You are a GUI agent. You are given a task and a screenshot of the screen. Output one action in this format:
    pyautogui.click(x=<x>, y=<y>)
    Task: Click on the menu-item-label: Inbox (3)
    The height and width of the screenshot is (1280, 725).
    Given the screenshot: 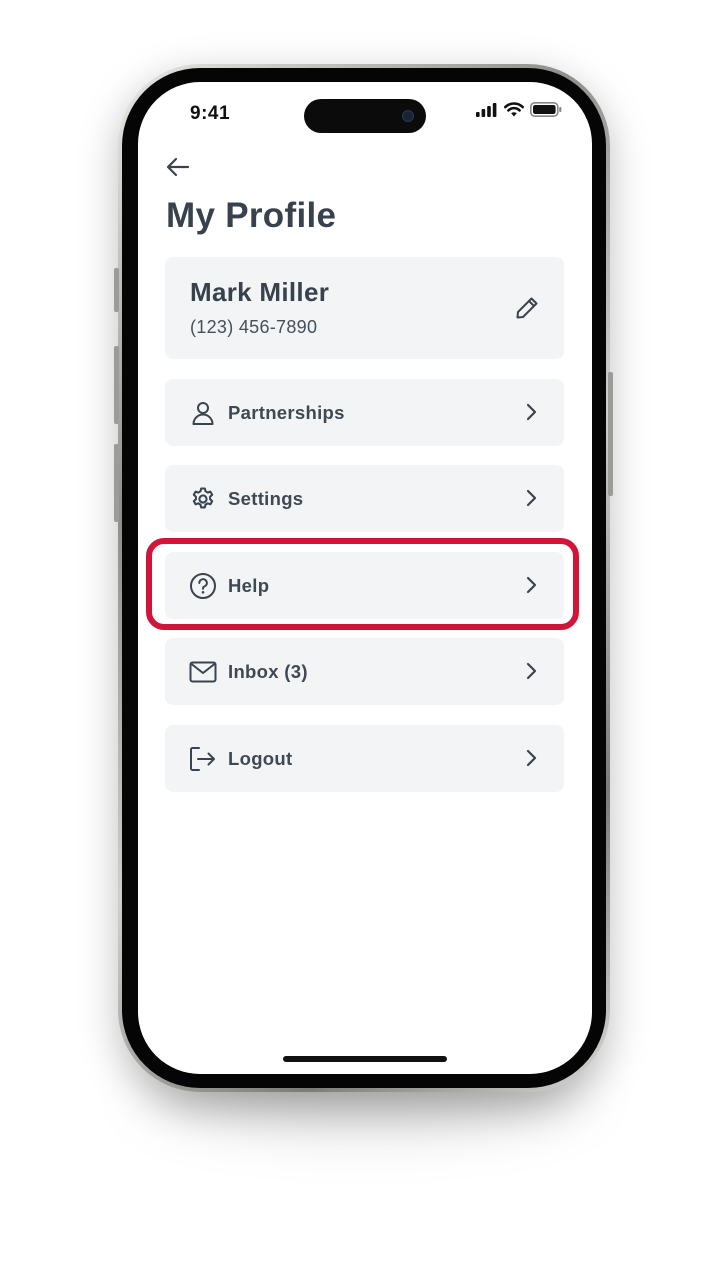 What is the action you would take?
    pyautogui.click(x=268, y=671)
    